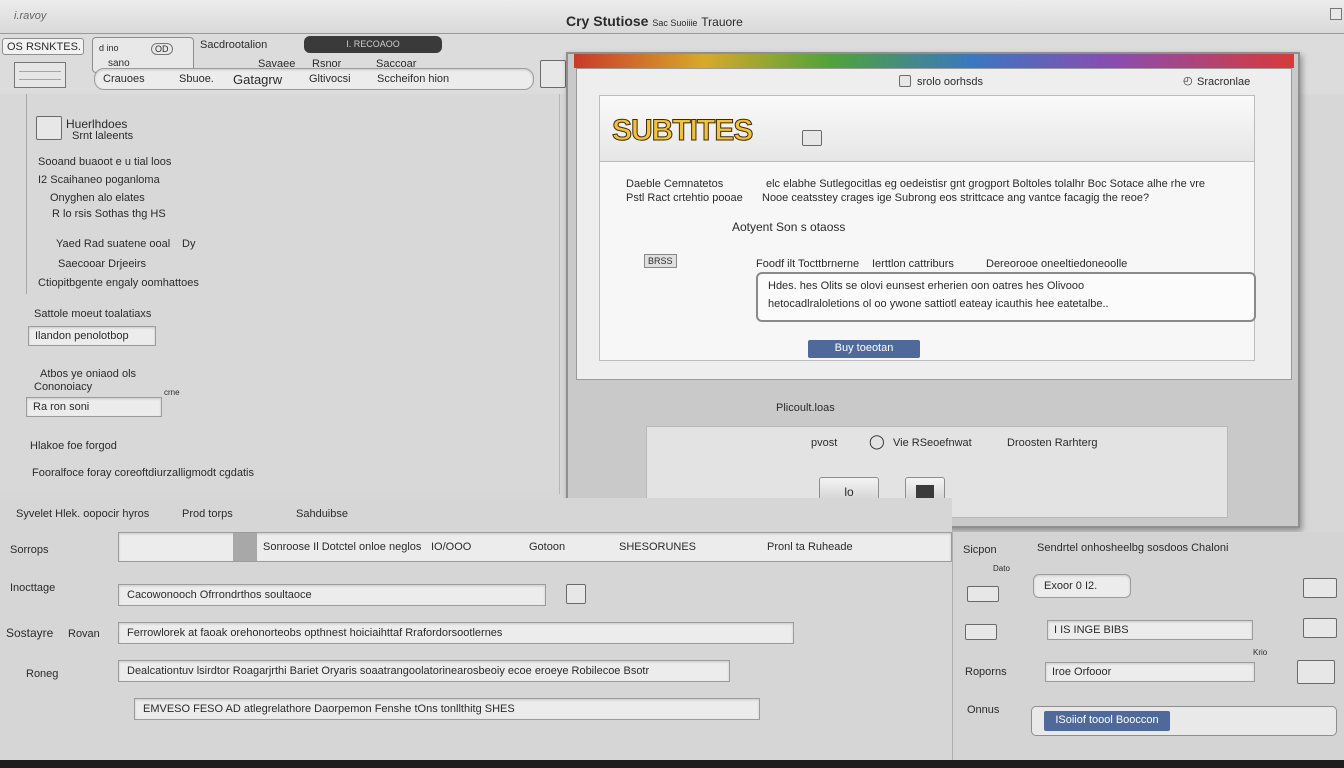 The width and height of the screenshot is (1344, 768). Describe the element at coordinates (40, 75) in the screenshot. I see `toolbar-grid-icon` at that location.